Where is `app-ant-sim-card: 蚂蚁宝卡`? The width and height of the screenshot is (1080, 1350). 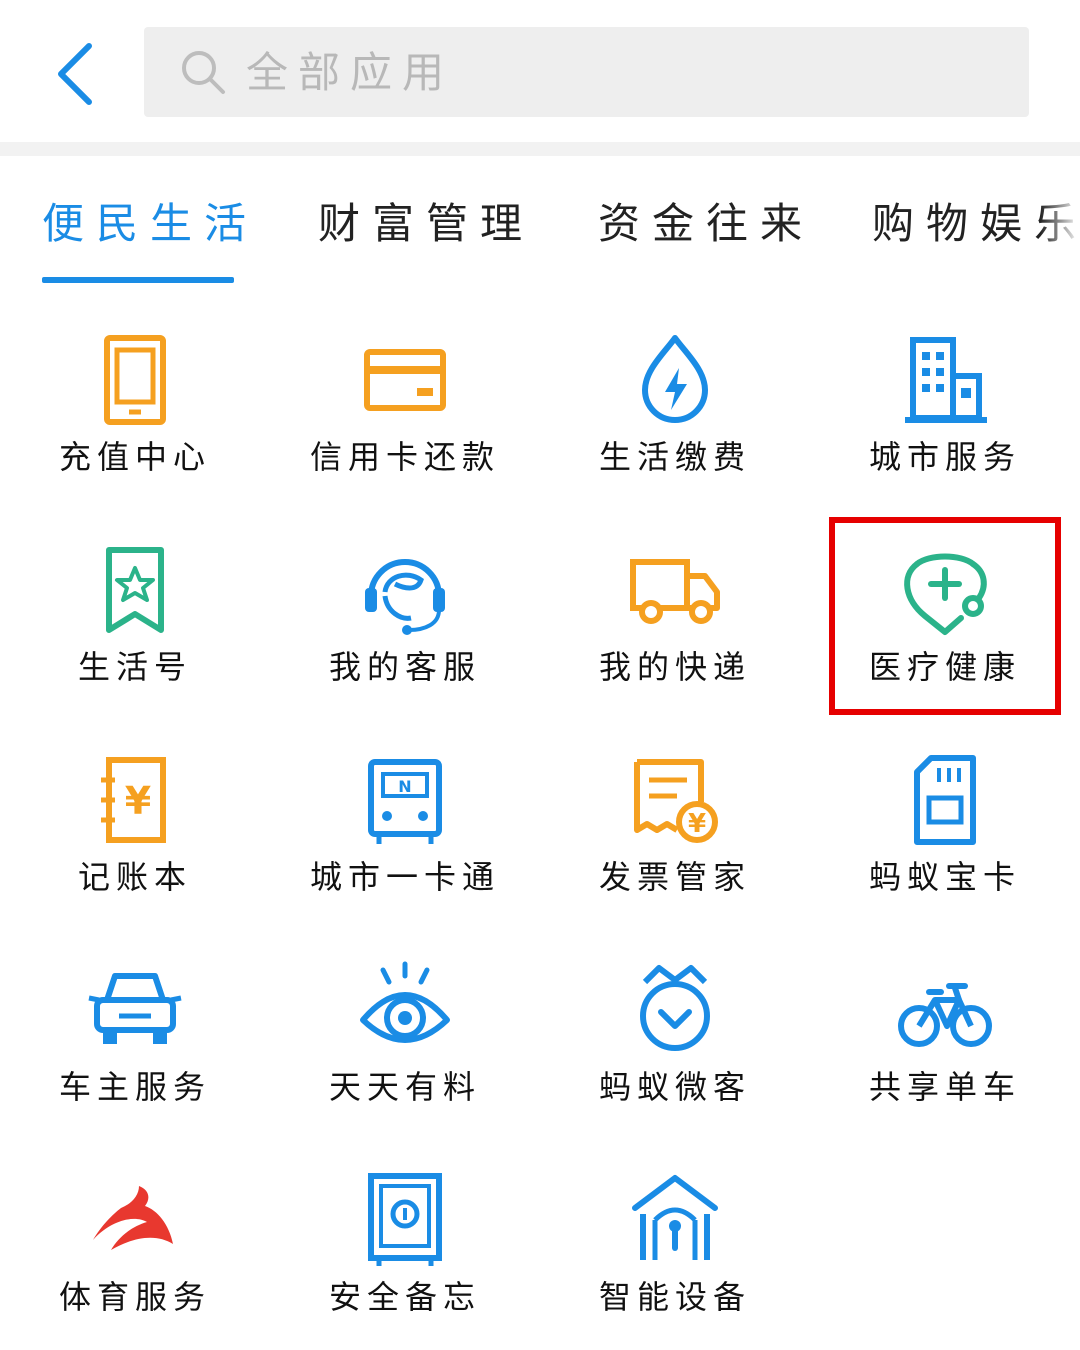 app-ant-sim-card: 蚂蚁宝卡 is located at coordinates (945, 811).